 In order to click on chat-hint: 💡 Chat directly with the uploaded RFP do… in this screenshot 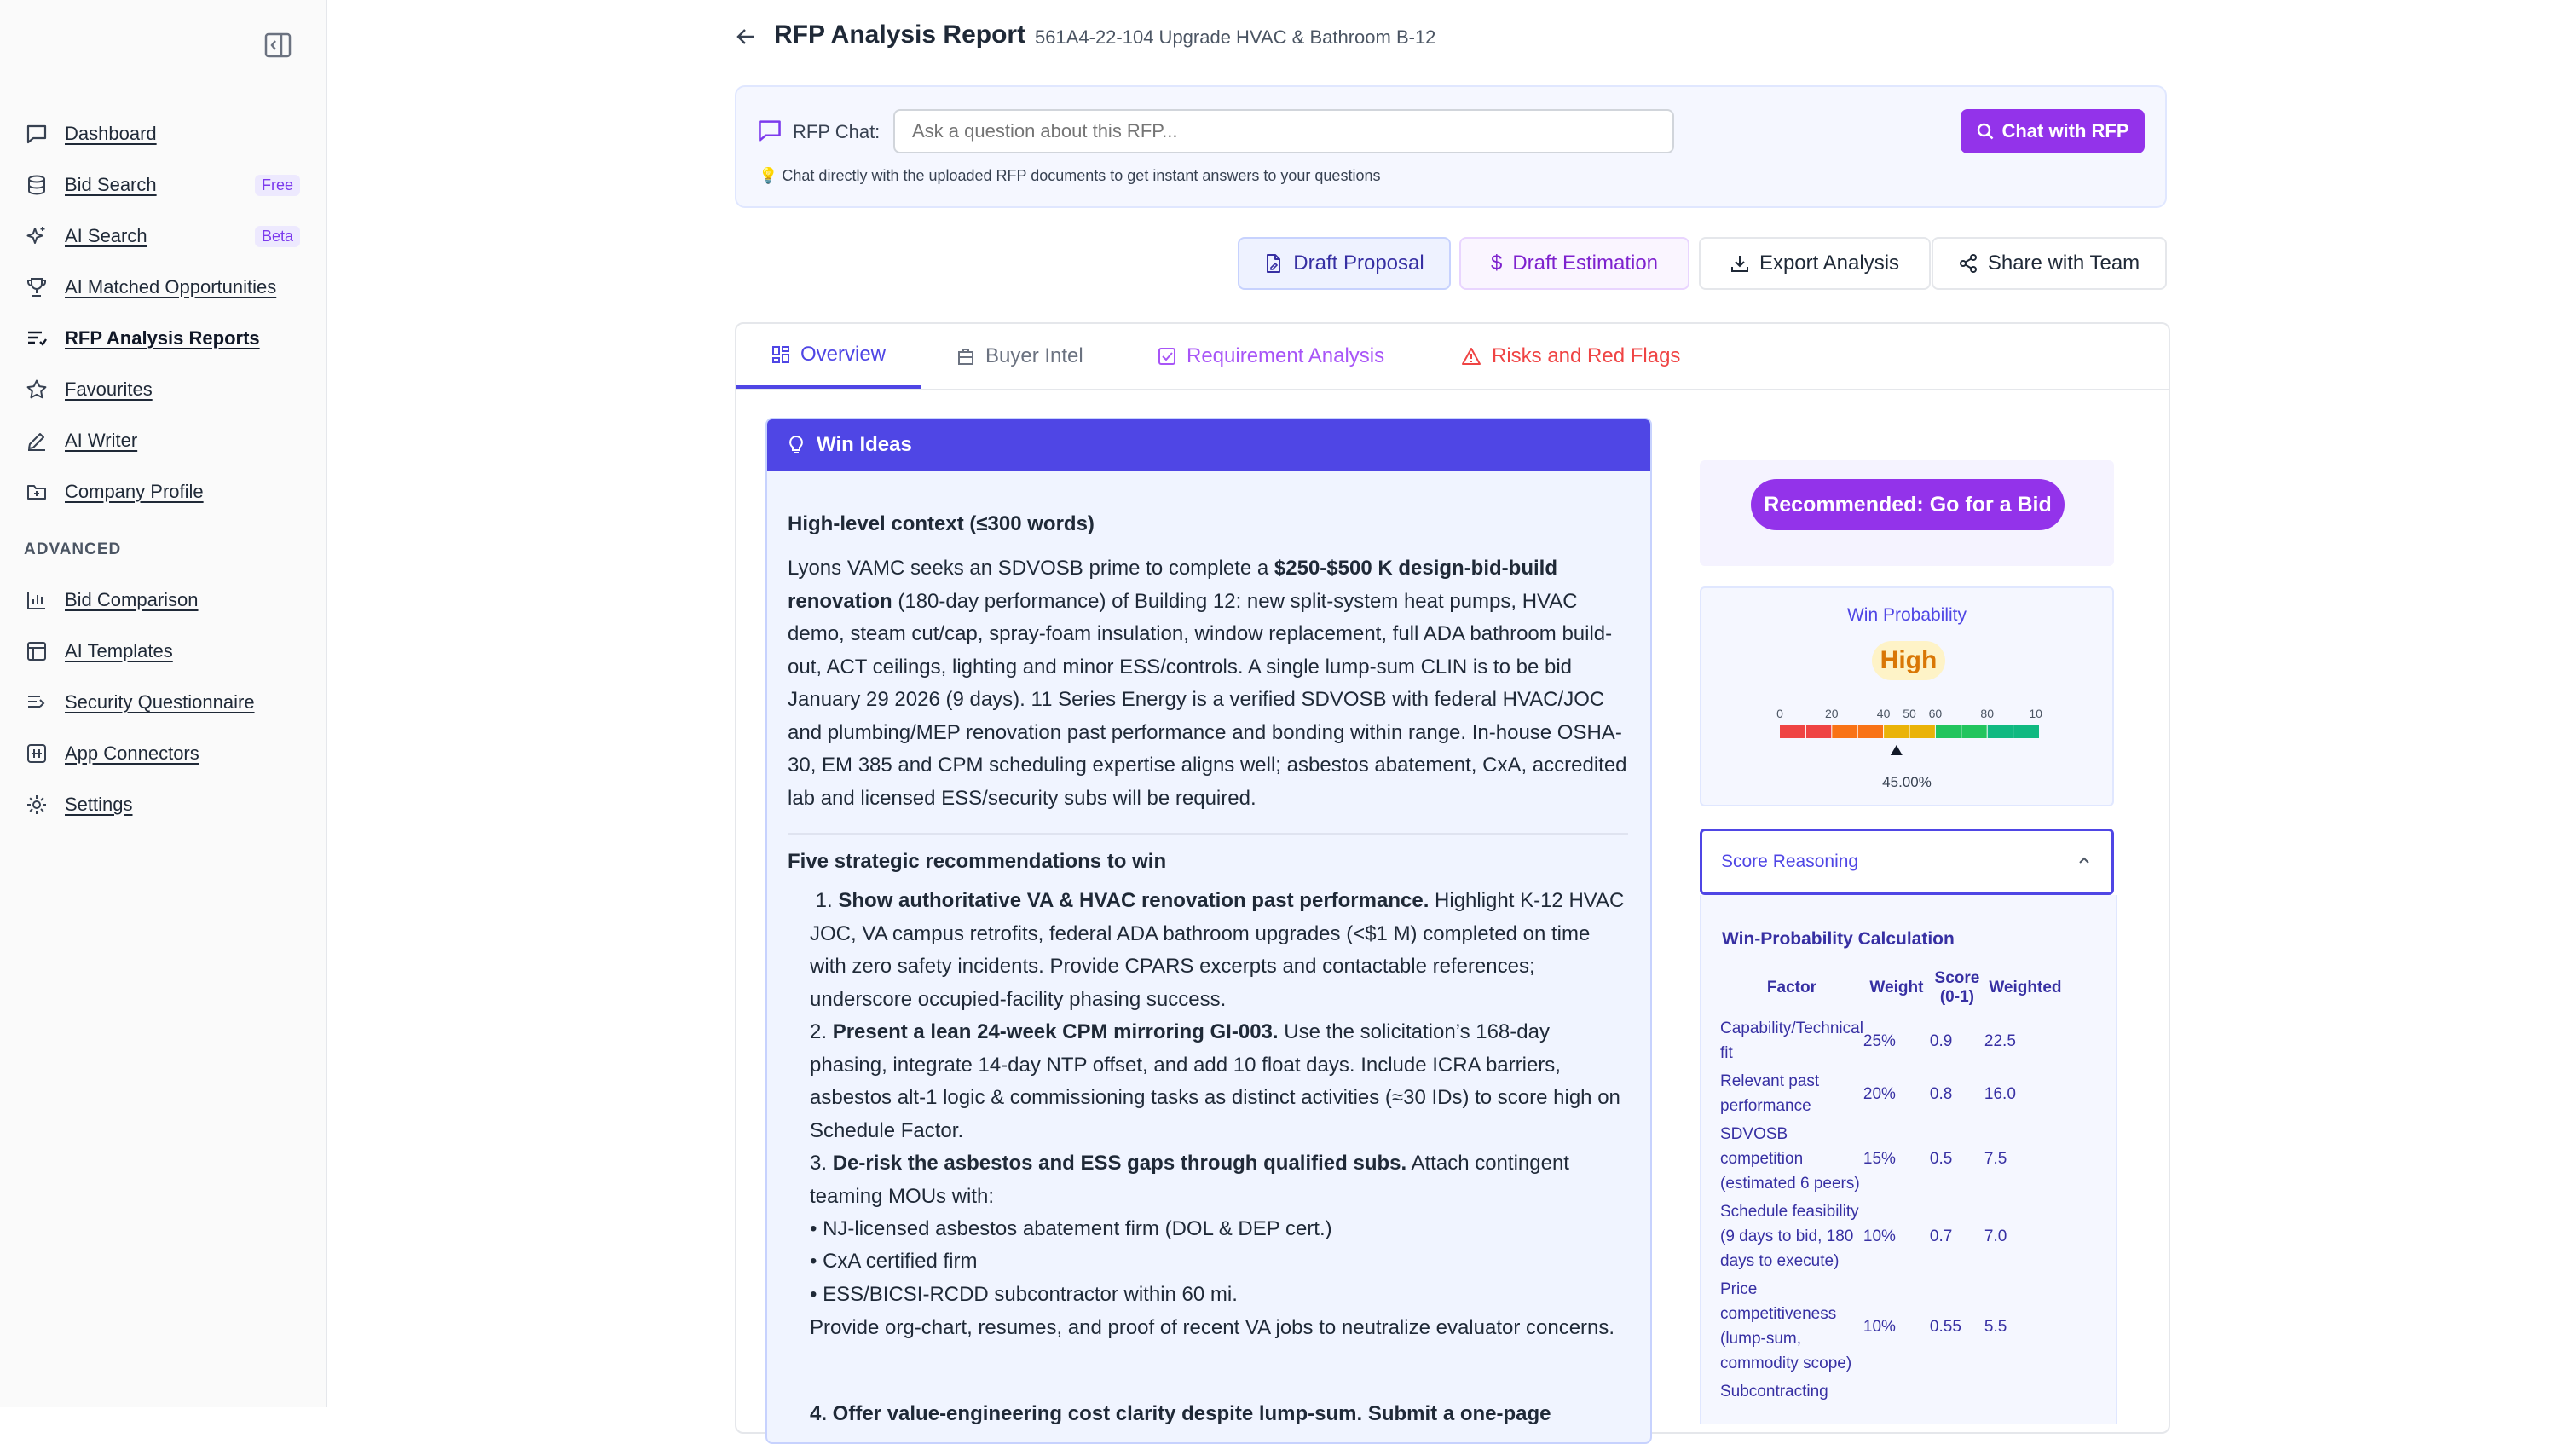, I will do `click(1070, 176)`.